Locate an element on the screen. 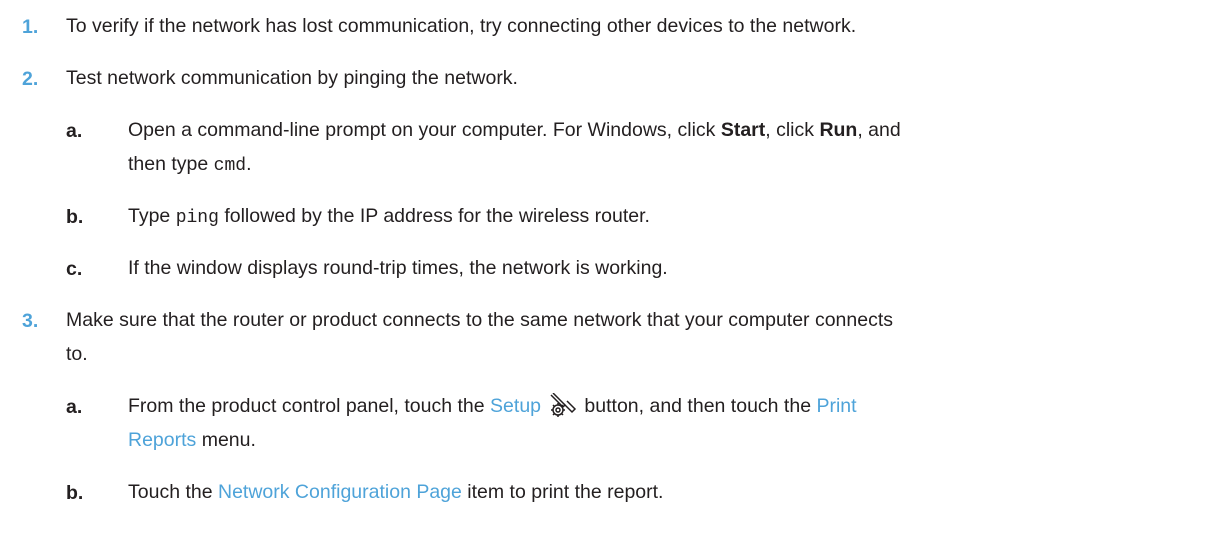 The width and height of the screenshot is (1215, 560). step-number: 3. is located at coordinates (30, 321).